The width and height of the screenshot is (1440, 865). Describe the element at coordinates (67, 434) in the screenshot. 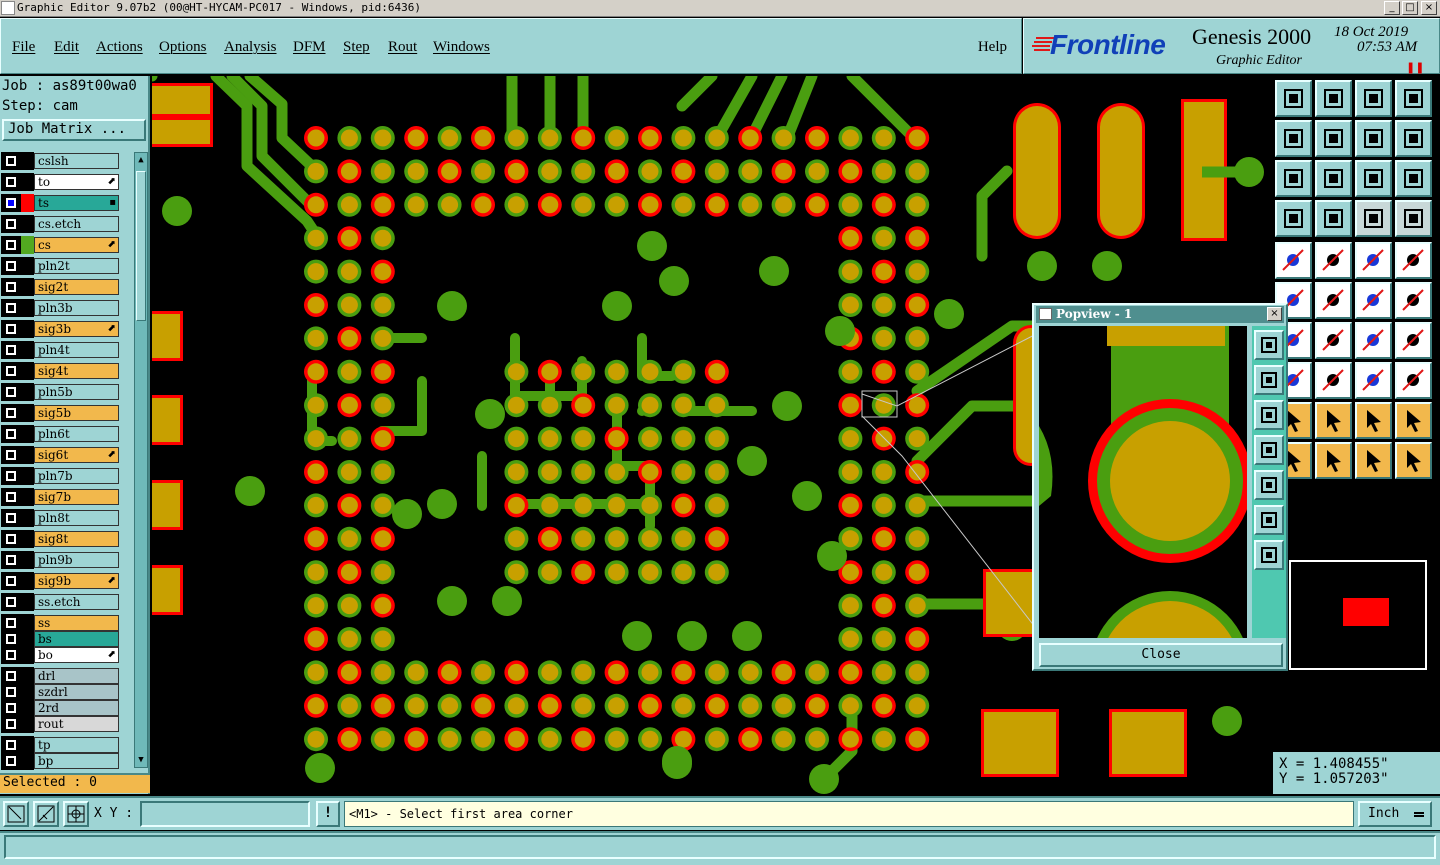

I see `layer-row-pln6t: pln6t` at that location.